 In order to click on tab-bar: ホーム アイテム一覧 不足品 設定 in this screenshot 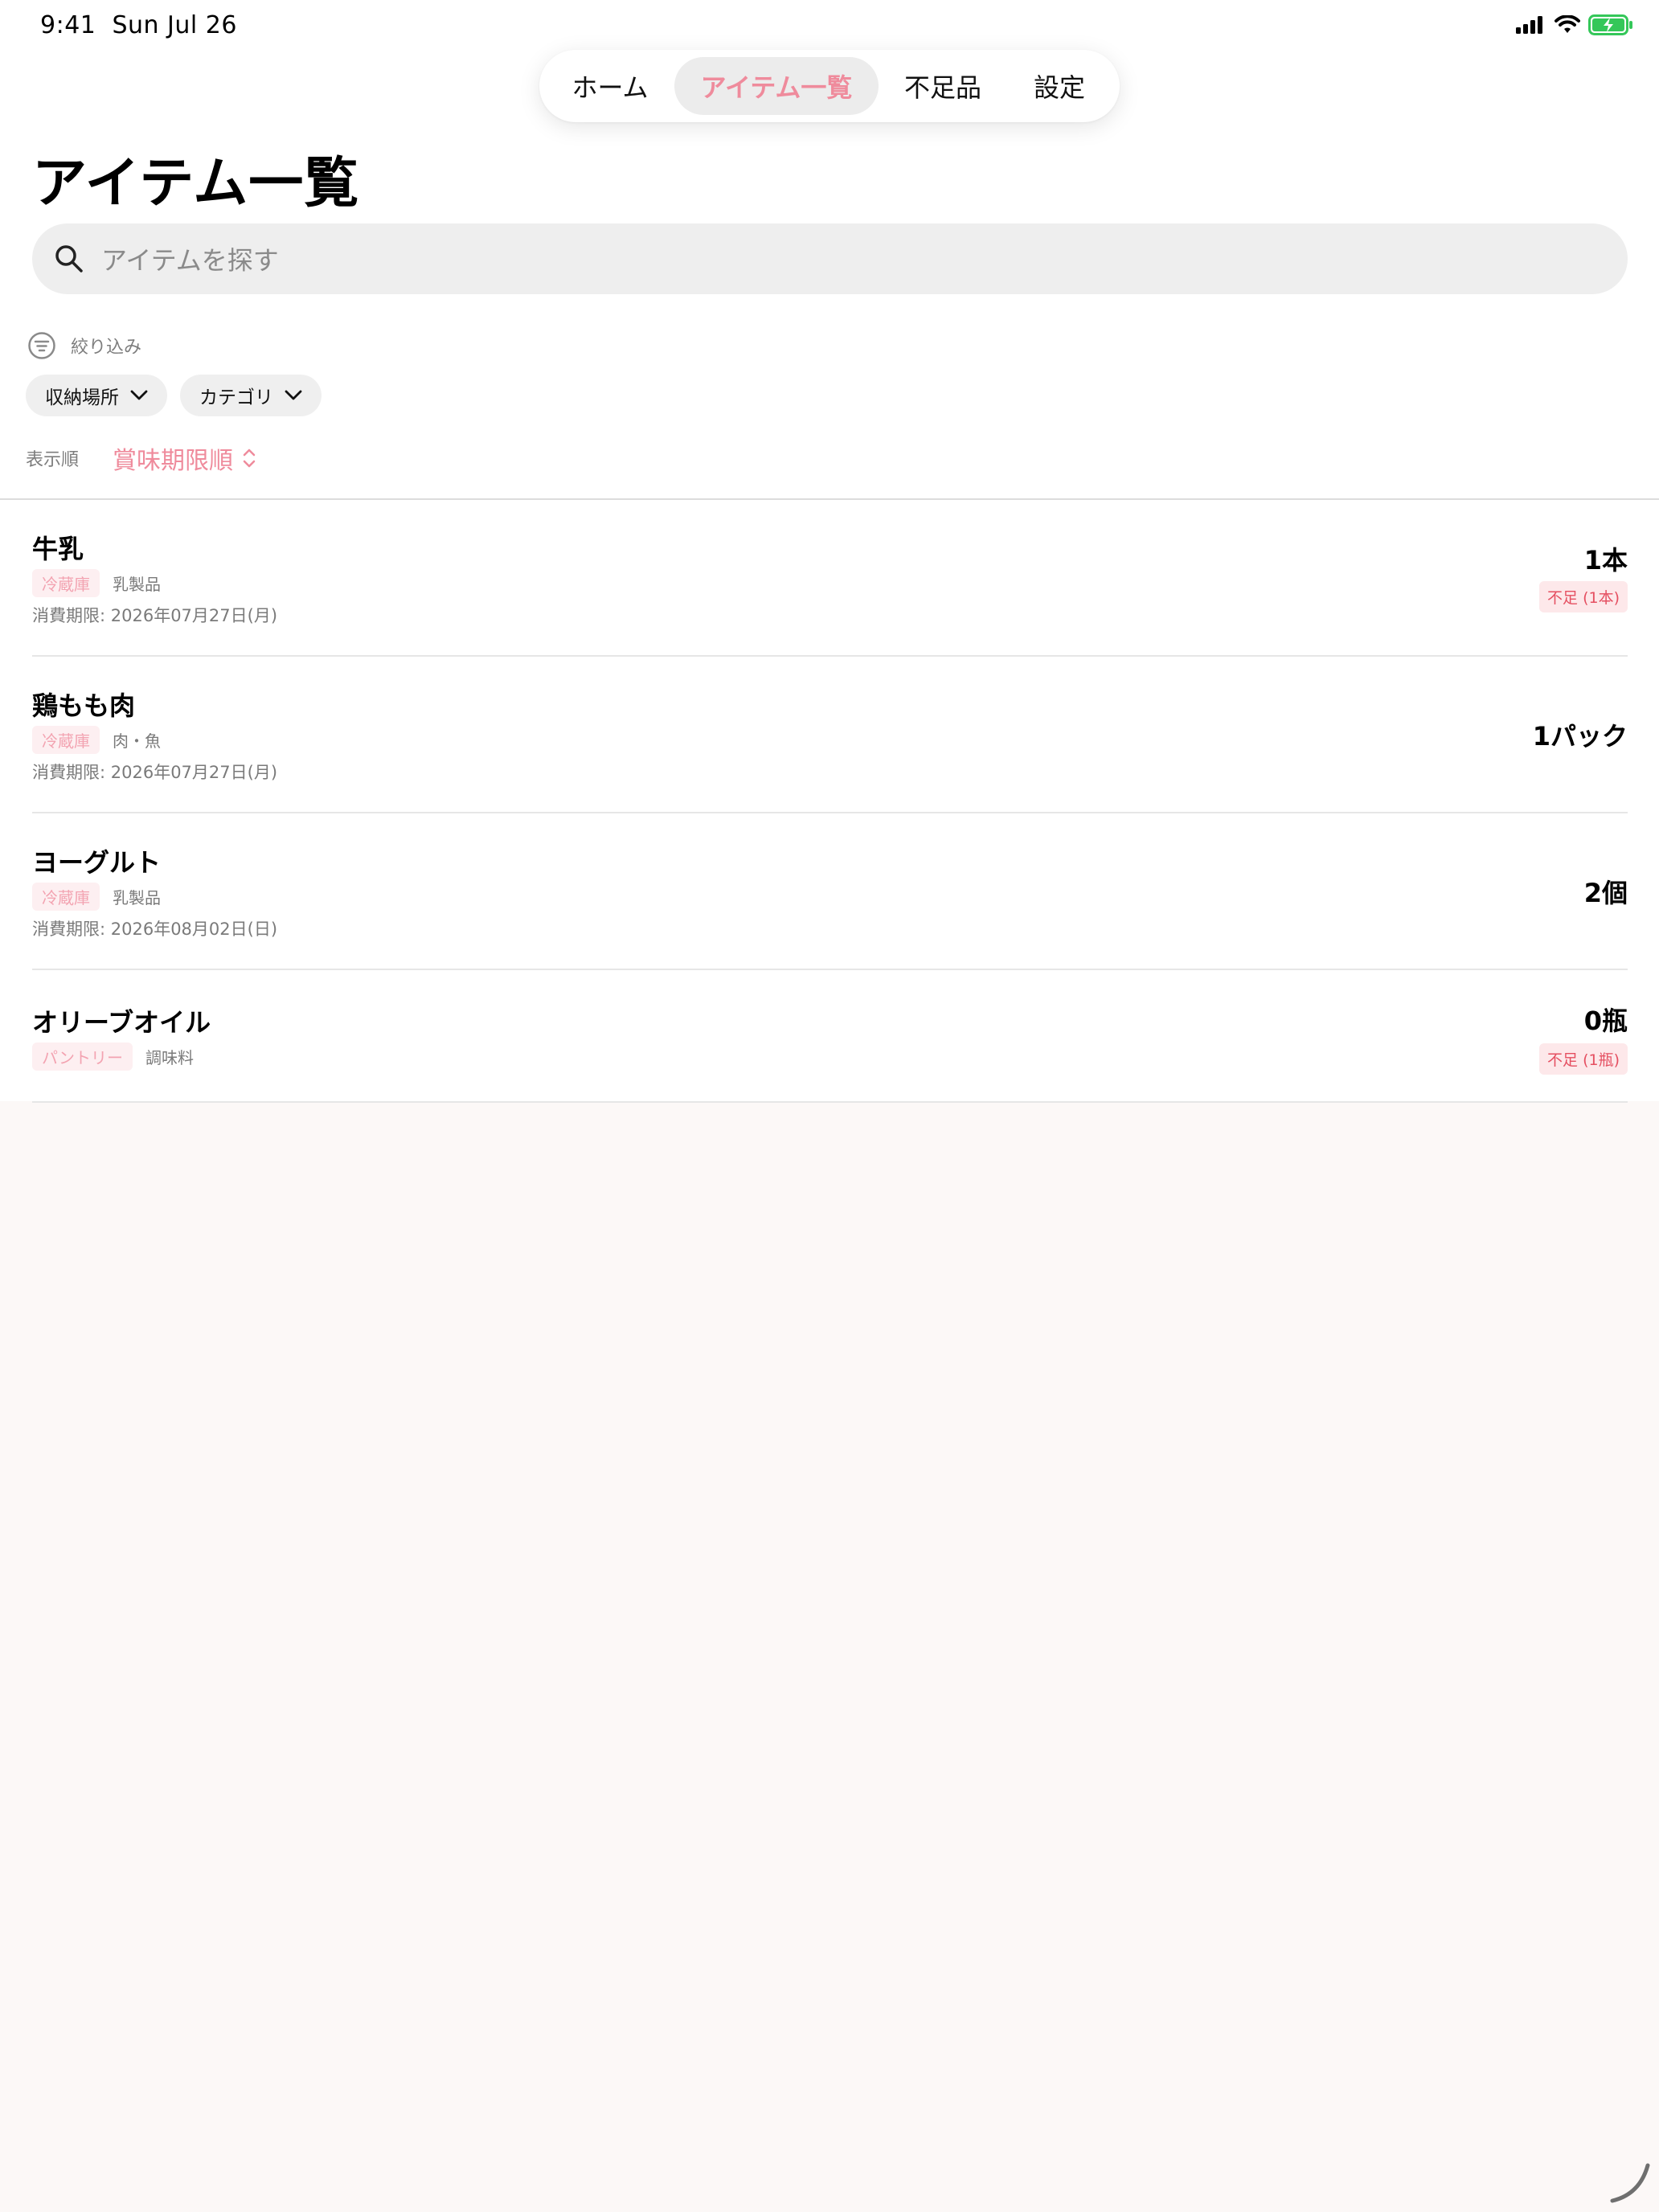, I will do `click(829, 86)`.